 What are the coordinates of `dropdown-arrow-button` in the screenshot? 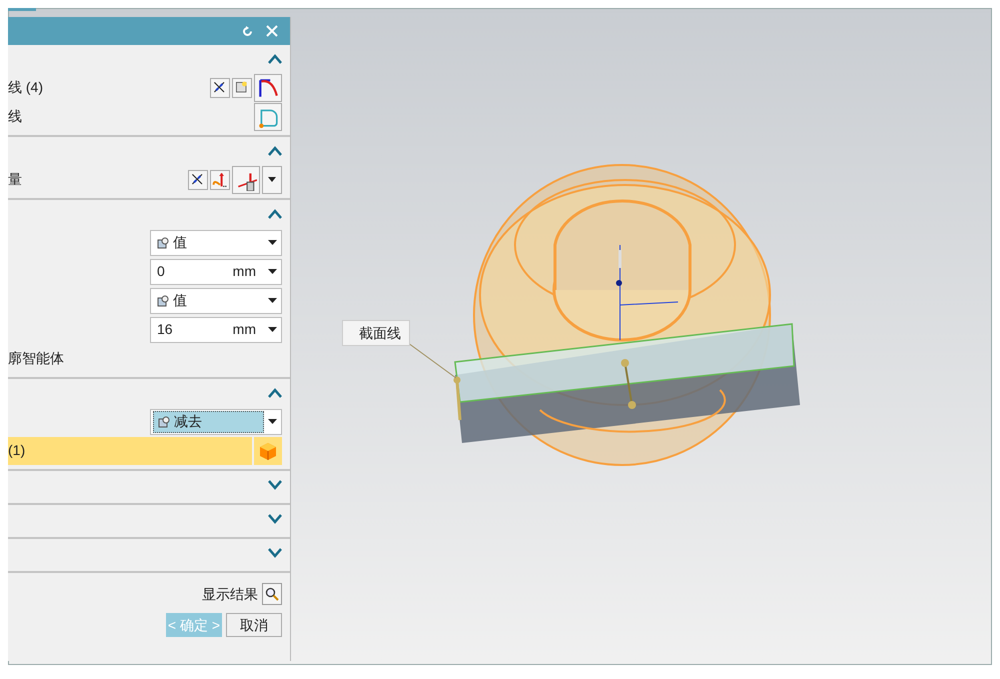 It's located at (272, 180).